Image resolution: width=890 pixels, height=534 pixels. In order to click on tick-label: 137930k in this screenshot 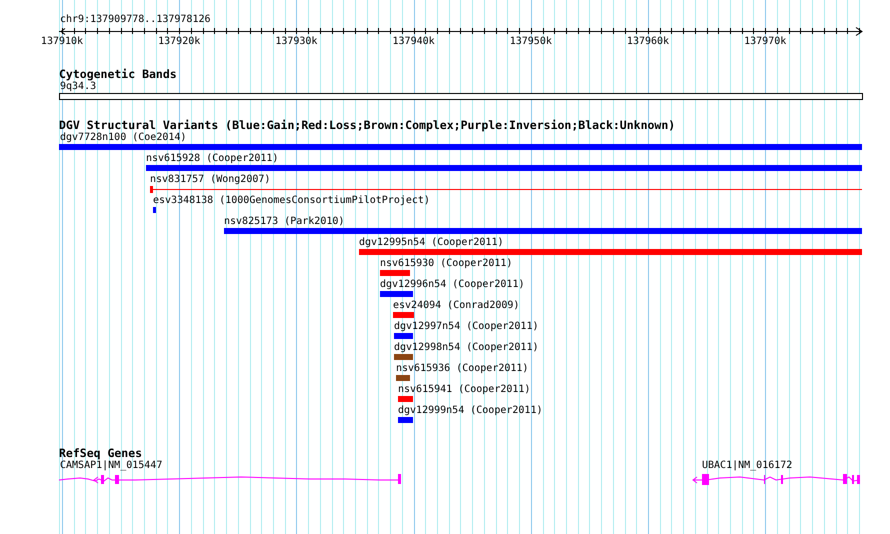, I will do `click(296, 42)`.